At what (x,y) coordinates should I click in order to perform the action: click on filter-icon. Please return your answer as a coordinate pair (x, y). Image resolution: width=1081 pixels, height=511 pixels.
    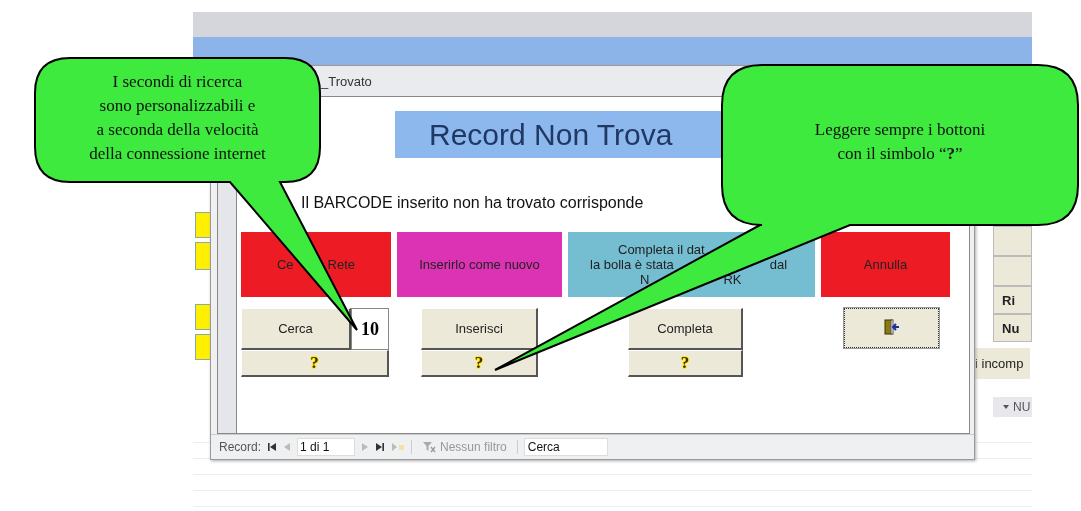
    Looking at the image, I should click on (429, 447).